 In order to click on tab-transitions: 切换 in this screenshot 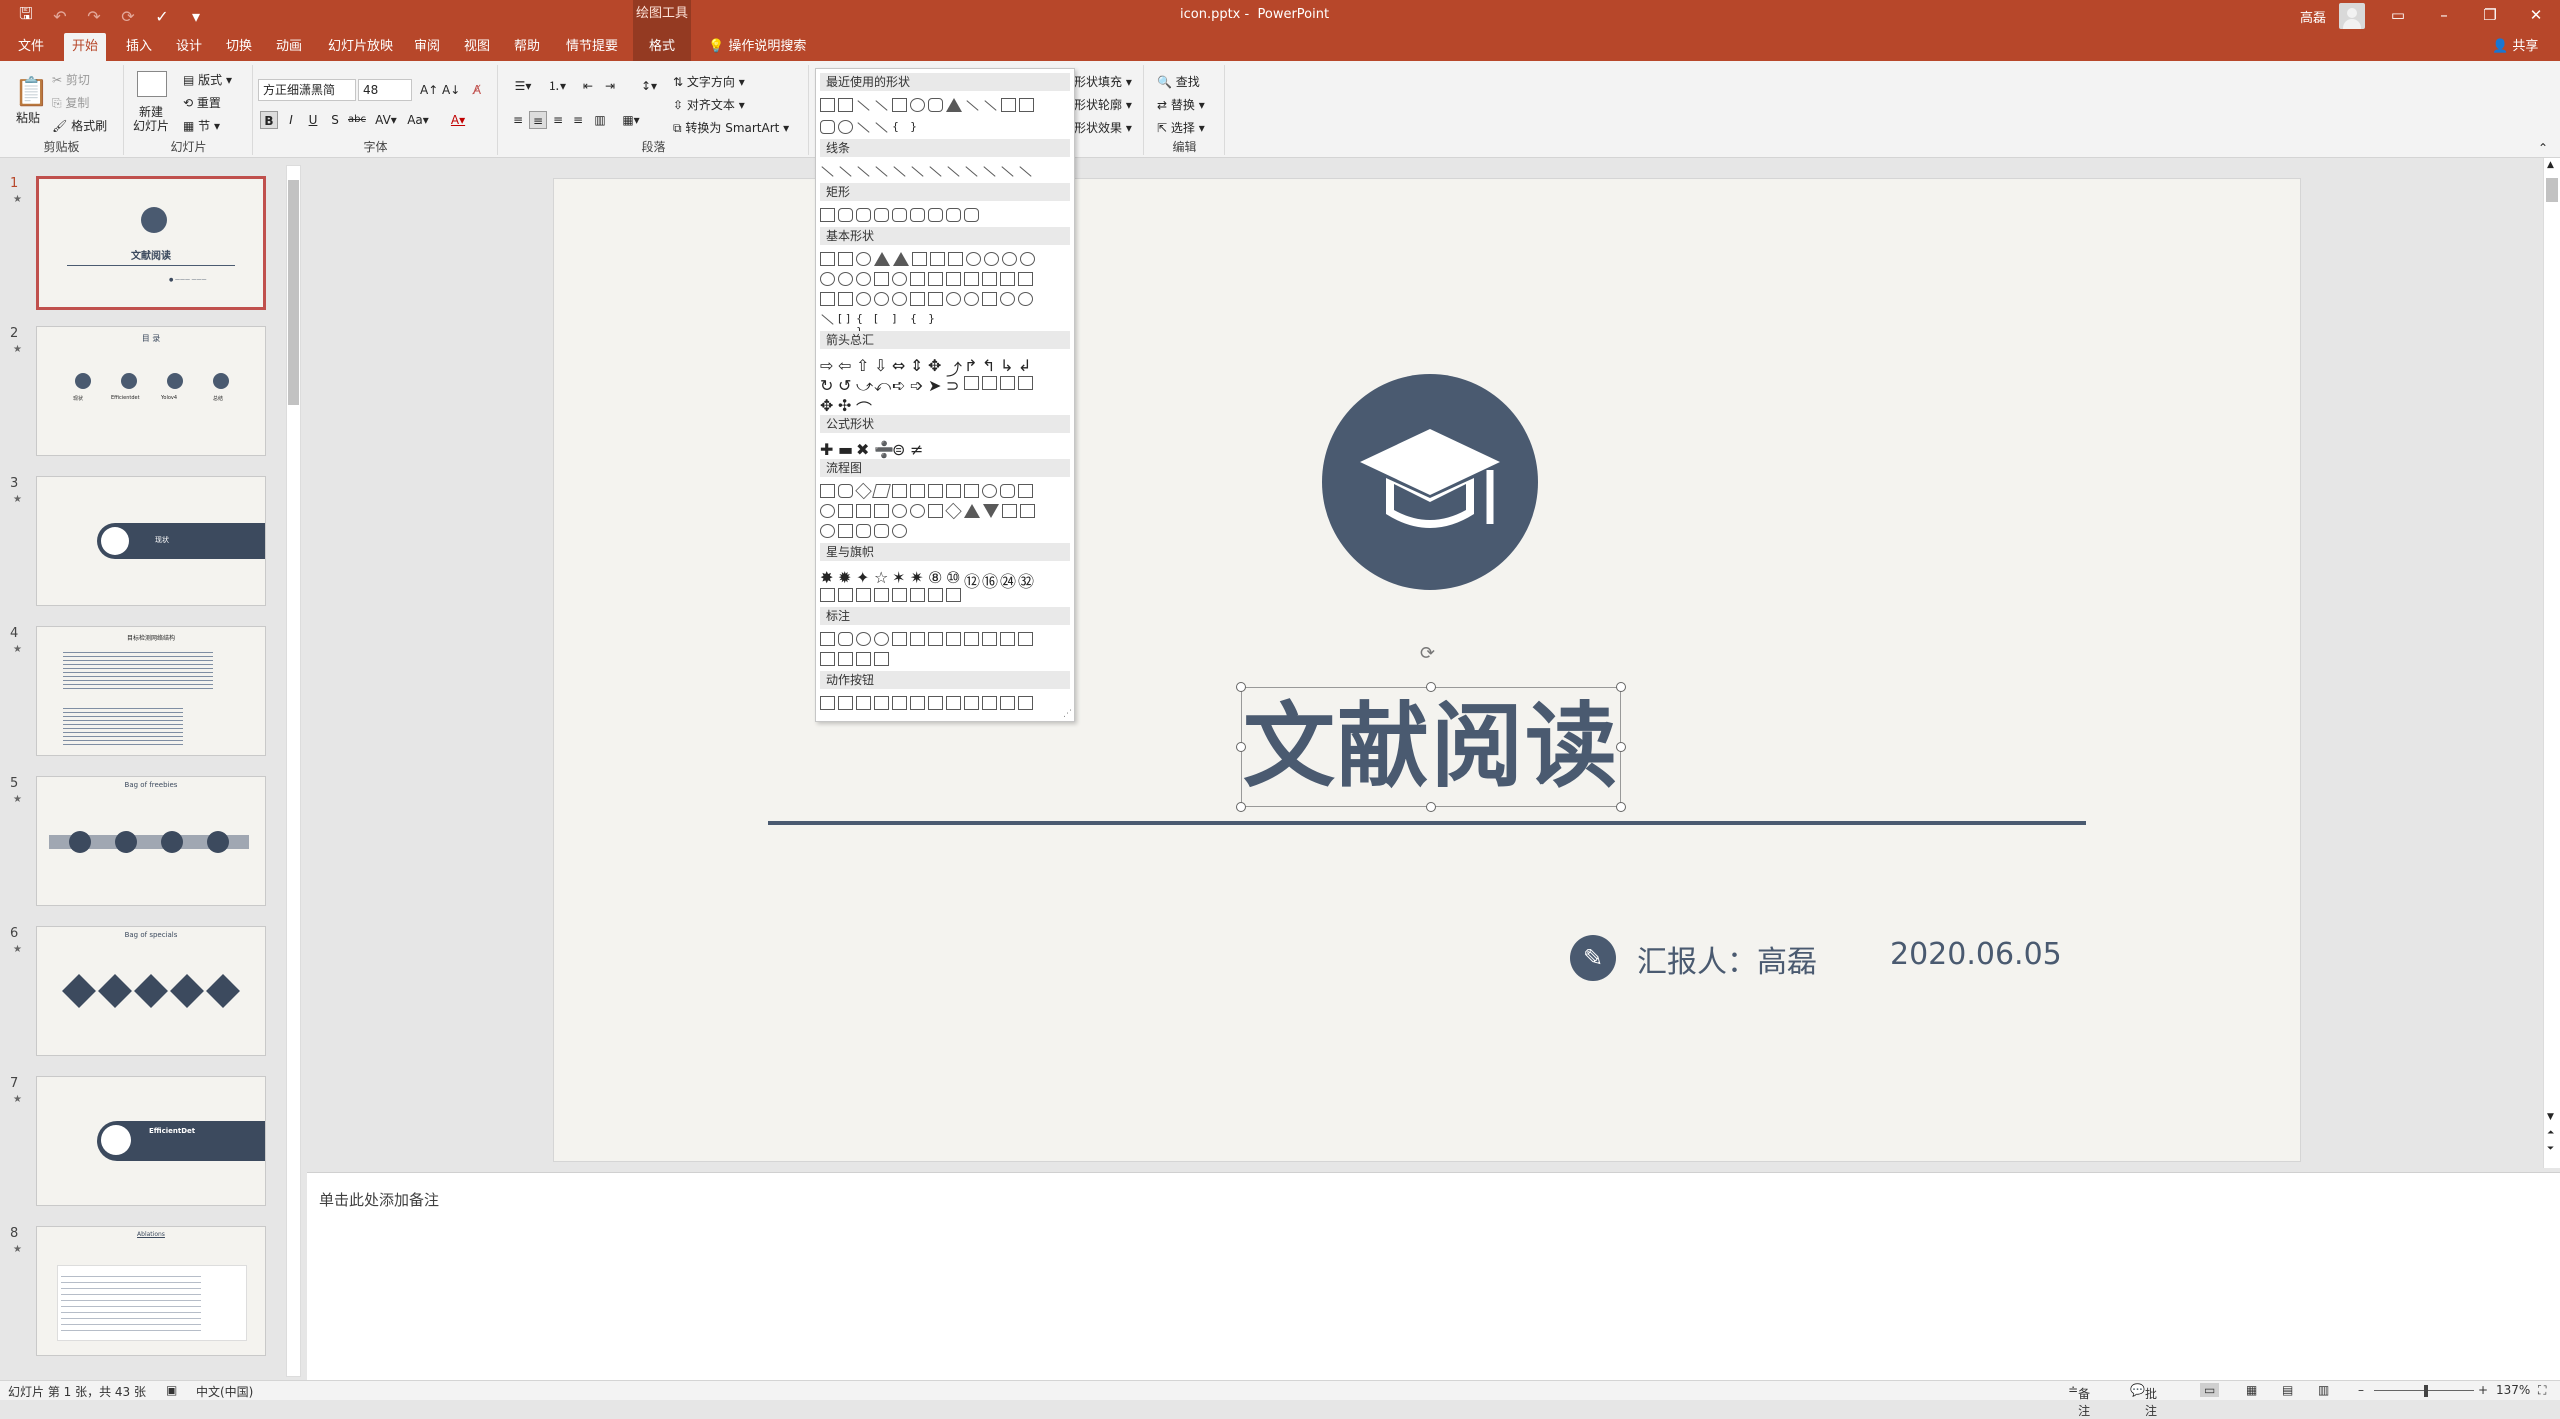, I will do `click(239, 47)`.